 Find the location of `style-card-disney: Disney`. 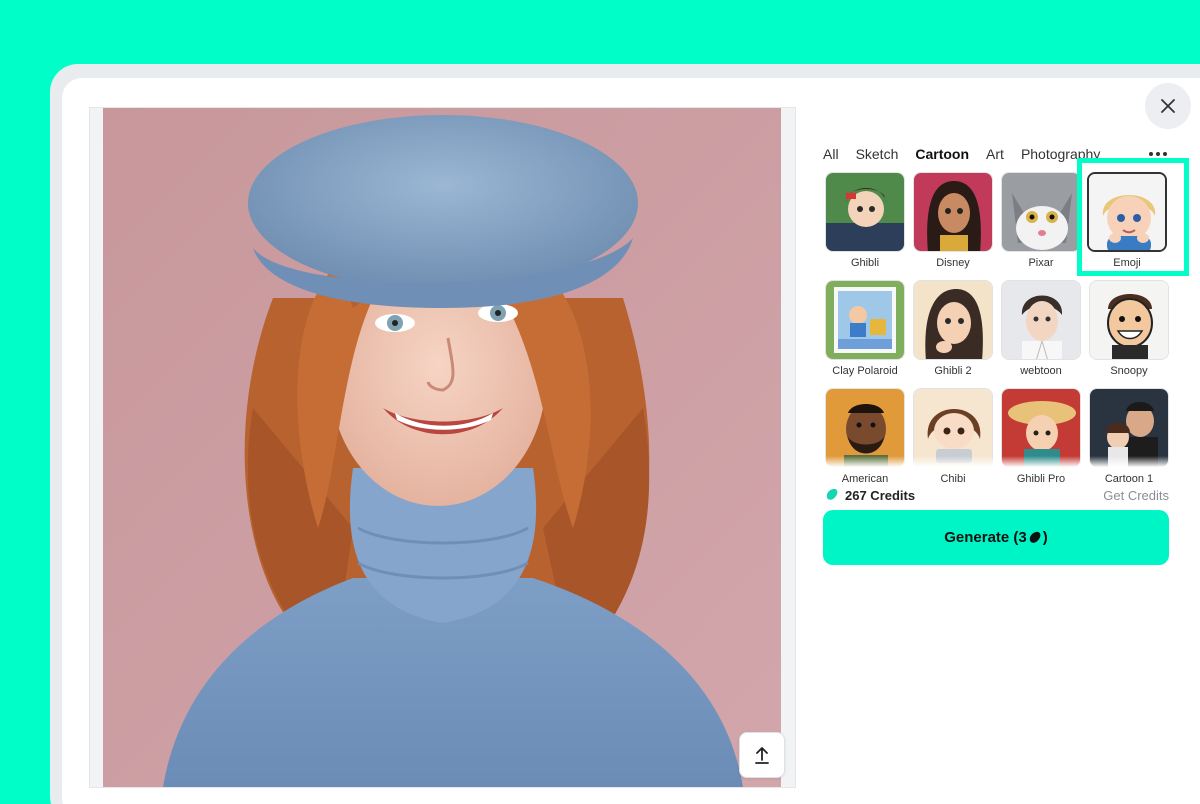

style-card-disney: Disney is located at coordinates (953, 222).